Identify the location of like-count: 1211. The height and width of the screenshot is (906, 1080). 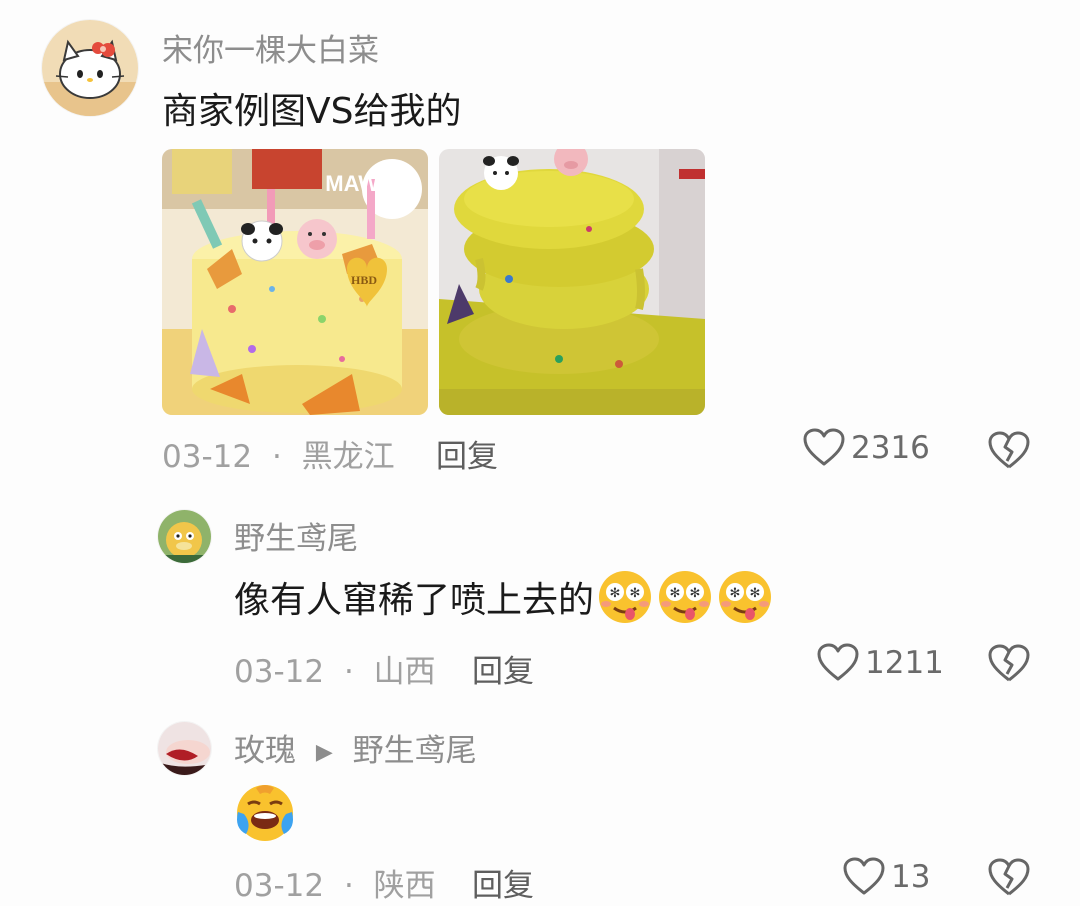
(904, 663).